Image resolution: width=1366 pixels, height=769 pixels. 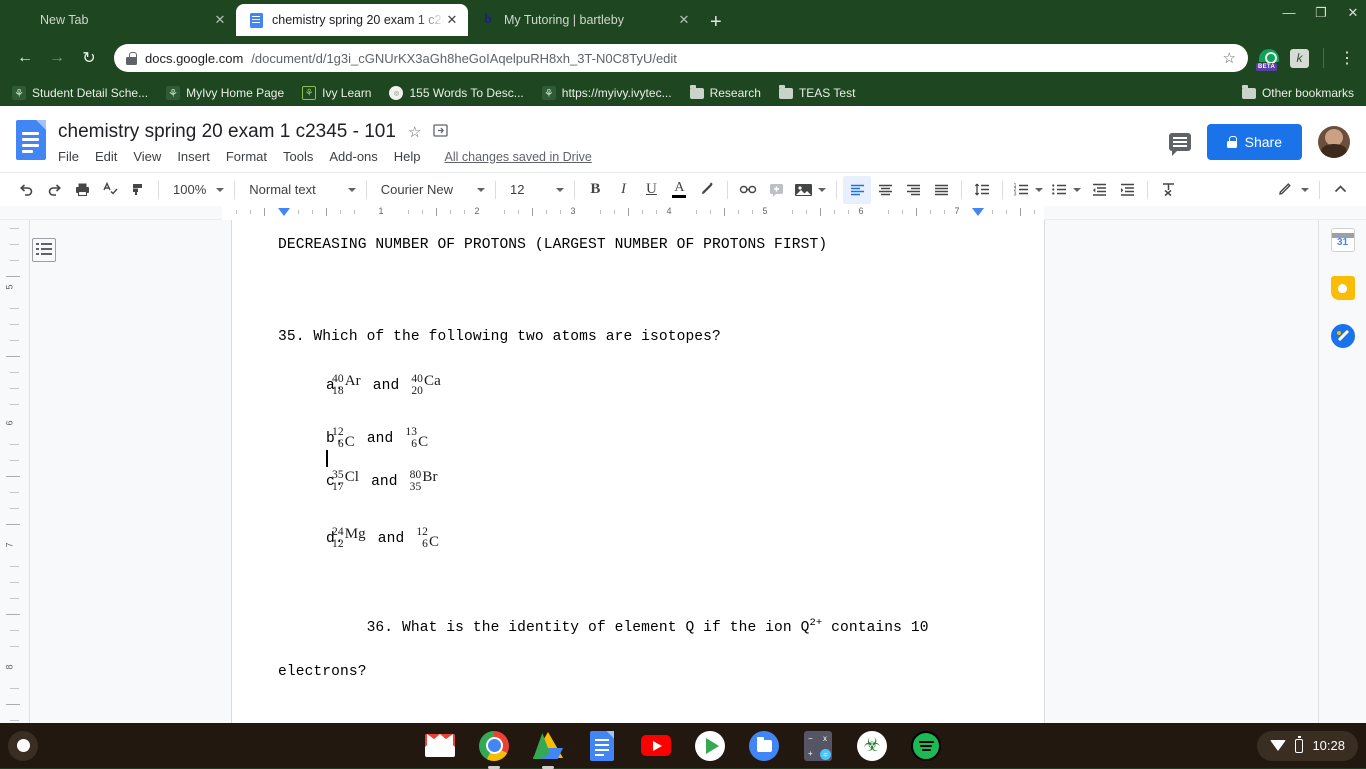 I want to click on editing-mode-button, so click(x=1291, y=190).